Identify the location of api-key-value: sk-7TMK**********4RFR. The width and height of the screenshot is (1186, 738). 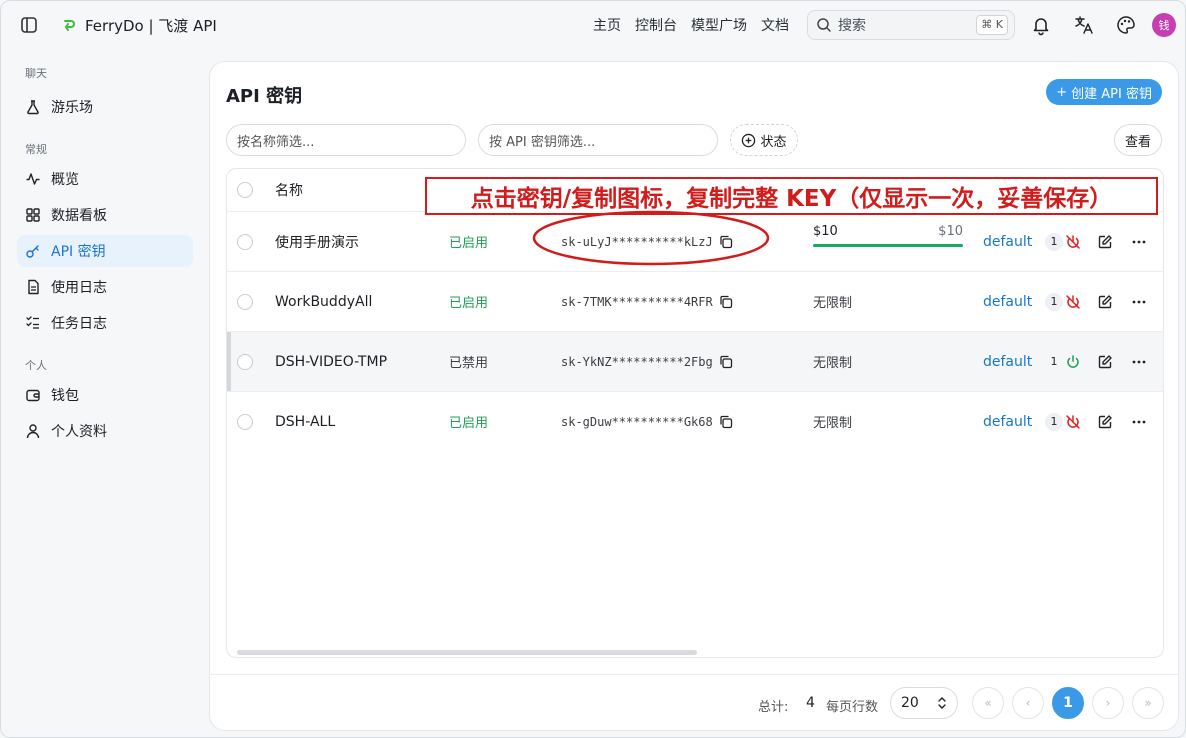
(647, 302).